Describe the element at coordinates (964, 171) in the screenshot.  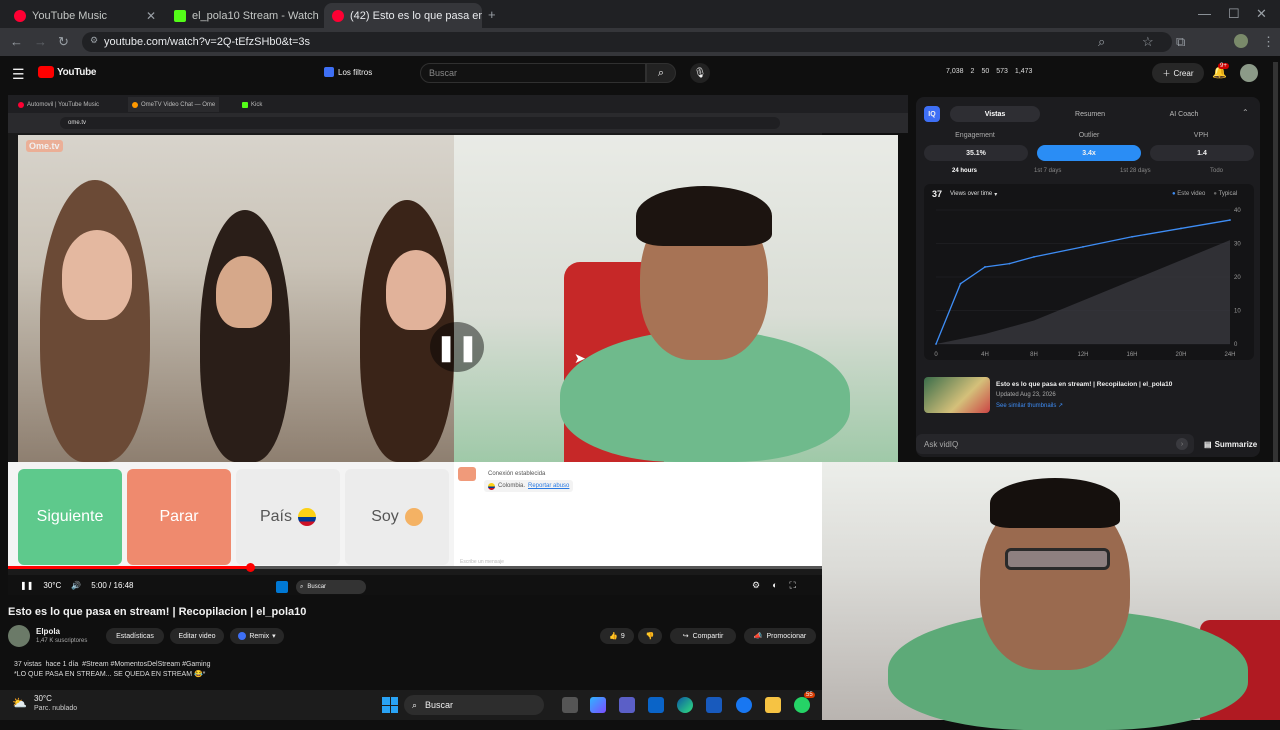
I see `range-24h: 24 hours` at that location.